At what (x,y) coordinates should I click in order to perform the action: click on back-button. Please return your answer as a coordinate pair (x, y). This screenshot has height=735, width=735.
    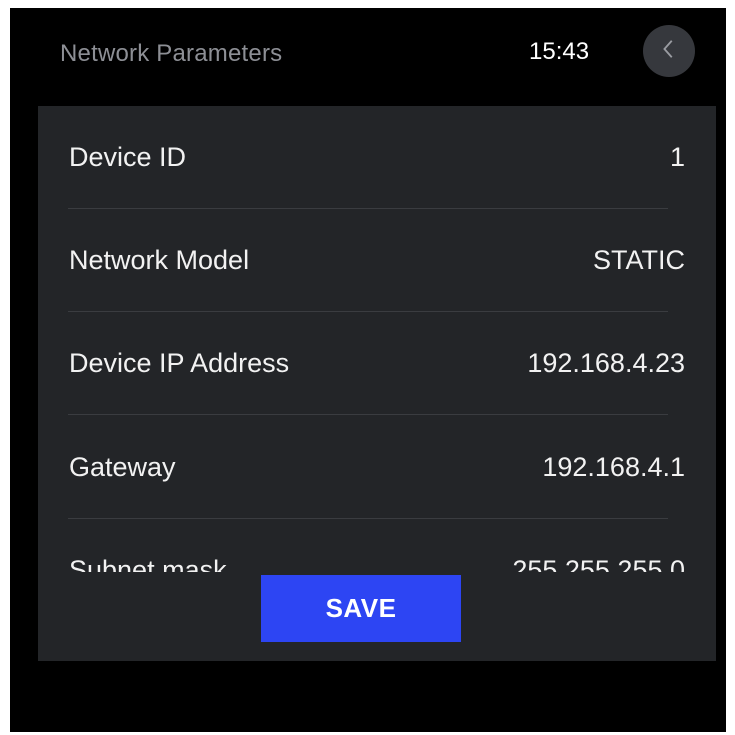
    Looking at the image, I should click on (669, 51).